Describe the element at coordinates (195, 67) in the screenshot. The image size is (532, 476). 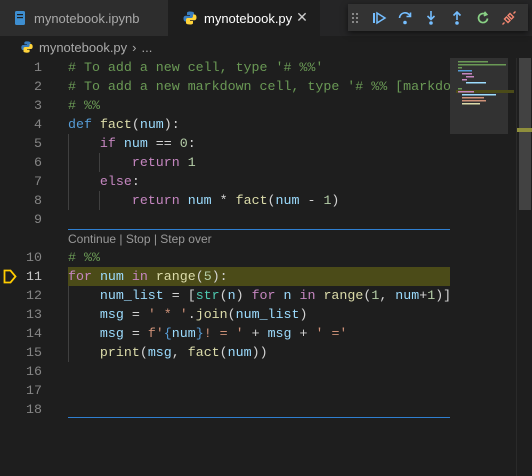
I see `line-code: # To add a new cell, type '# %%'` at that location.